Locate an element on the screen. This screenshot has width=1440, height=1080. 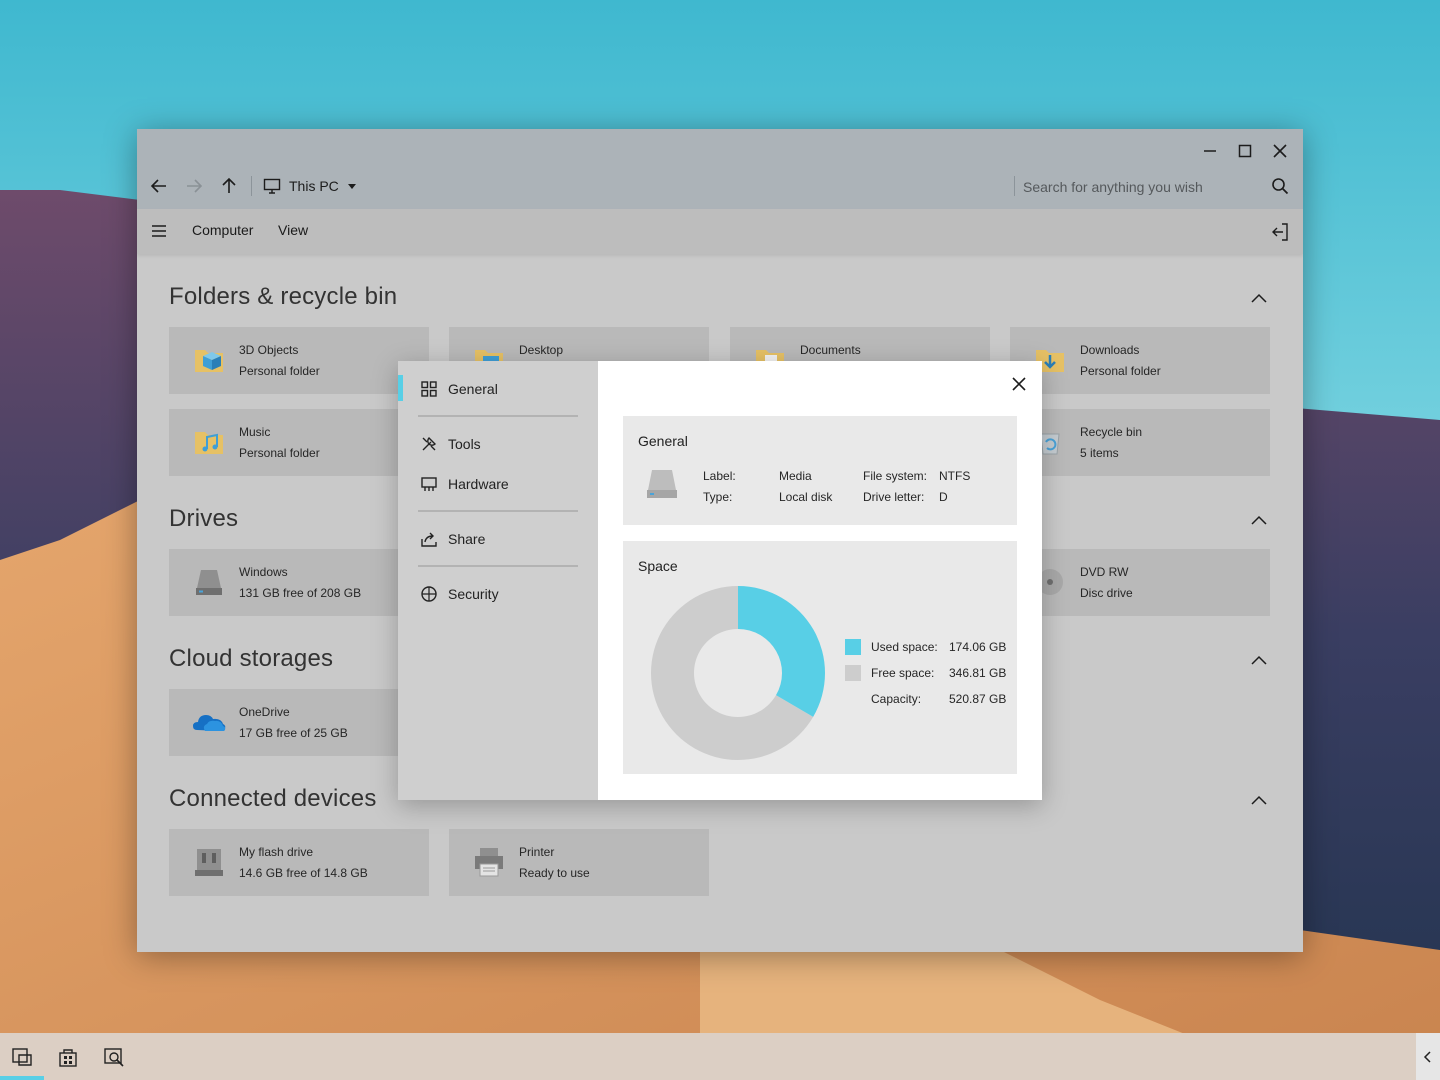
section-title-cloud: Cloud storages is located at coordinates (251, 658).